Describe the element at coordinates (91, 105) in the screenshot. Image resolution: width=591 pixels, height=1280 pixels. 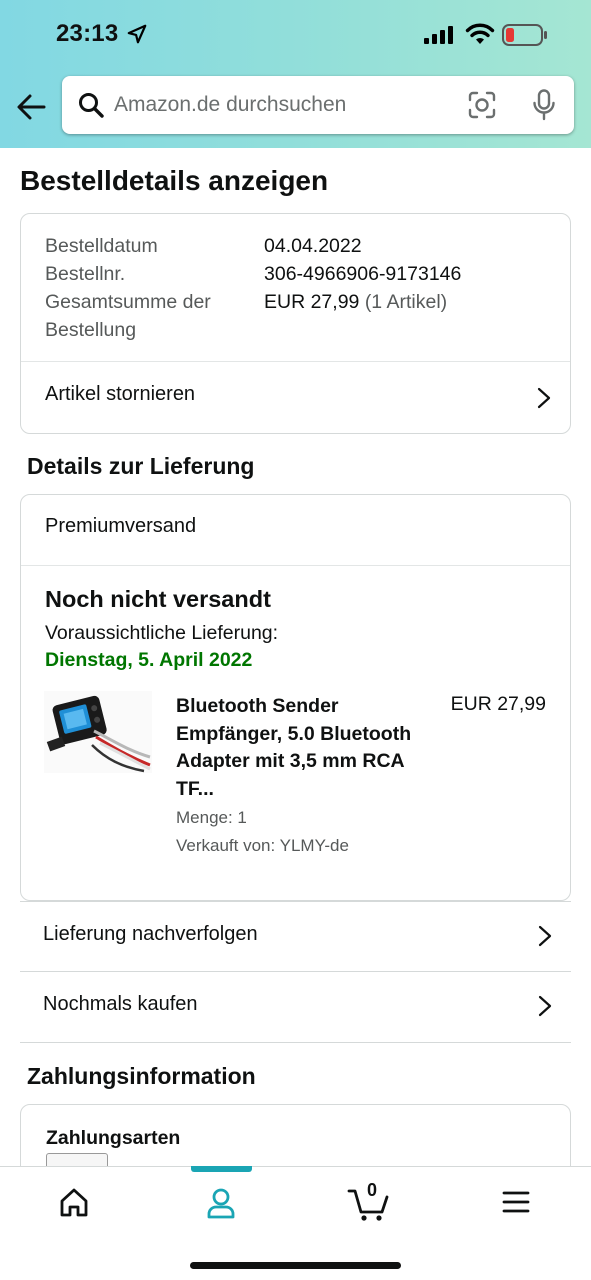
I see `search-icon` at that location.